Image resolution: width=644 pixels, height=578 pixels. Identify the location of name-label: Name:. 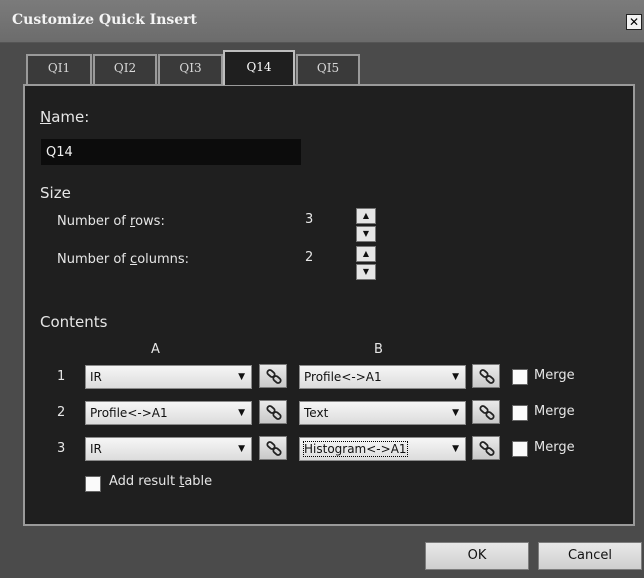
(65, 117).